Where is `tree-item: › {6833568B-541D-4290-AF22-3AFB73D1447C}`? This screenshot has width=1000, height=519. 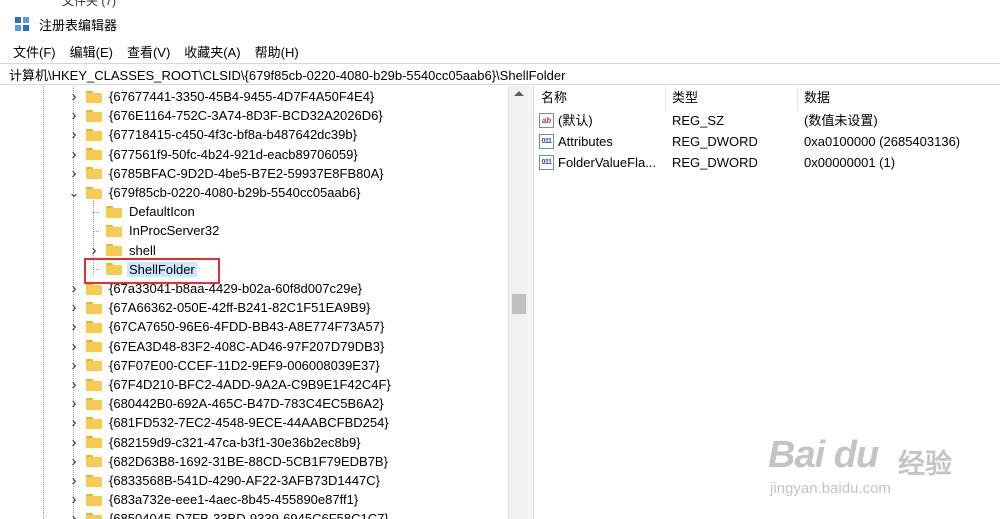
tree-item: › {6833568B-541D-4290-AF22-3AFB73D1447C} is located at coordinates (225, 480).